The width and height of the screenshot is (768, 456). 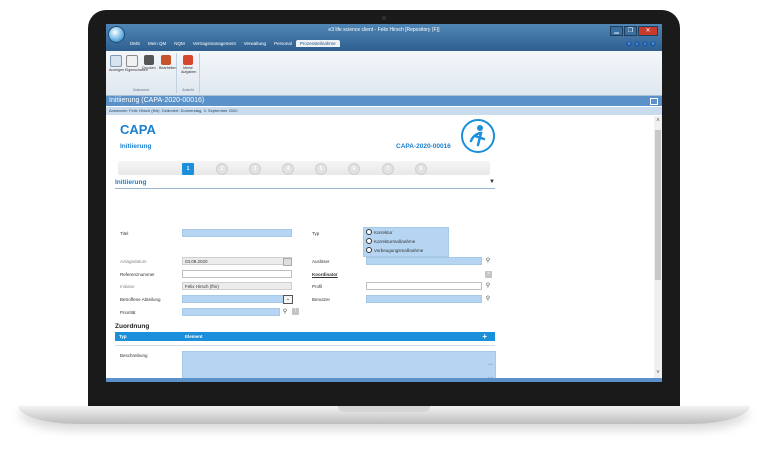 I want to click on info-icon: i, so click(x=637, y=44).